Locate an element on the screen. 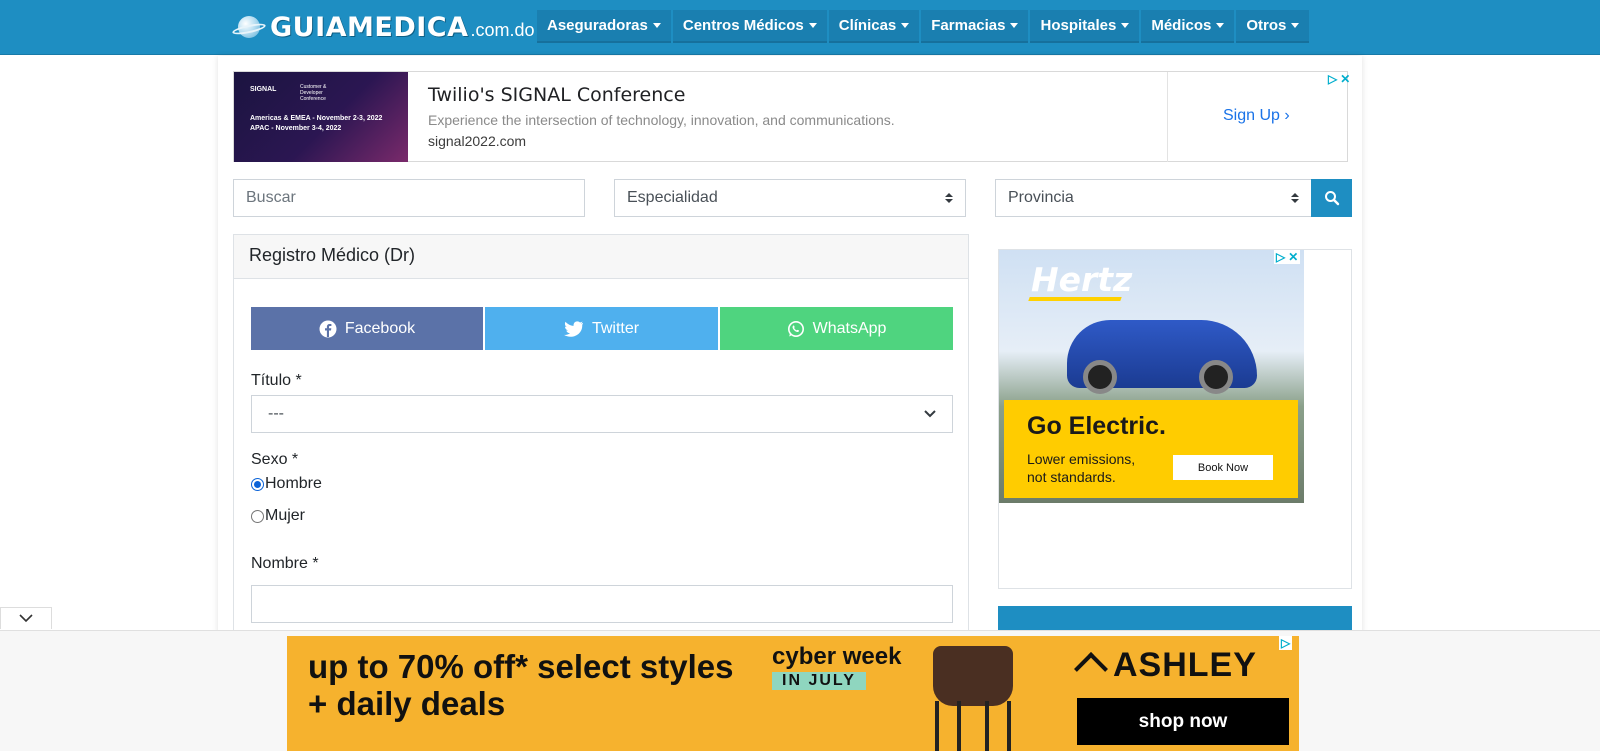  logo-domain: .com.do is located at coordinates (502, 29).